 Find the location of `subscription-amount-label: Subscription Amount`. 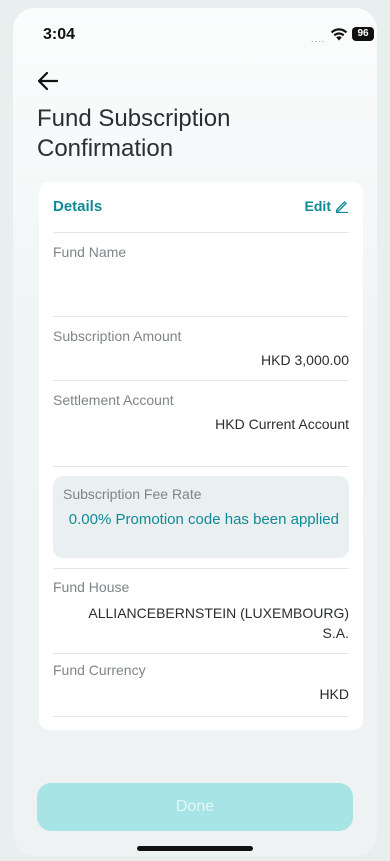

subscription-amount-label: Subscription Amount is located at coordinates (117, 336).